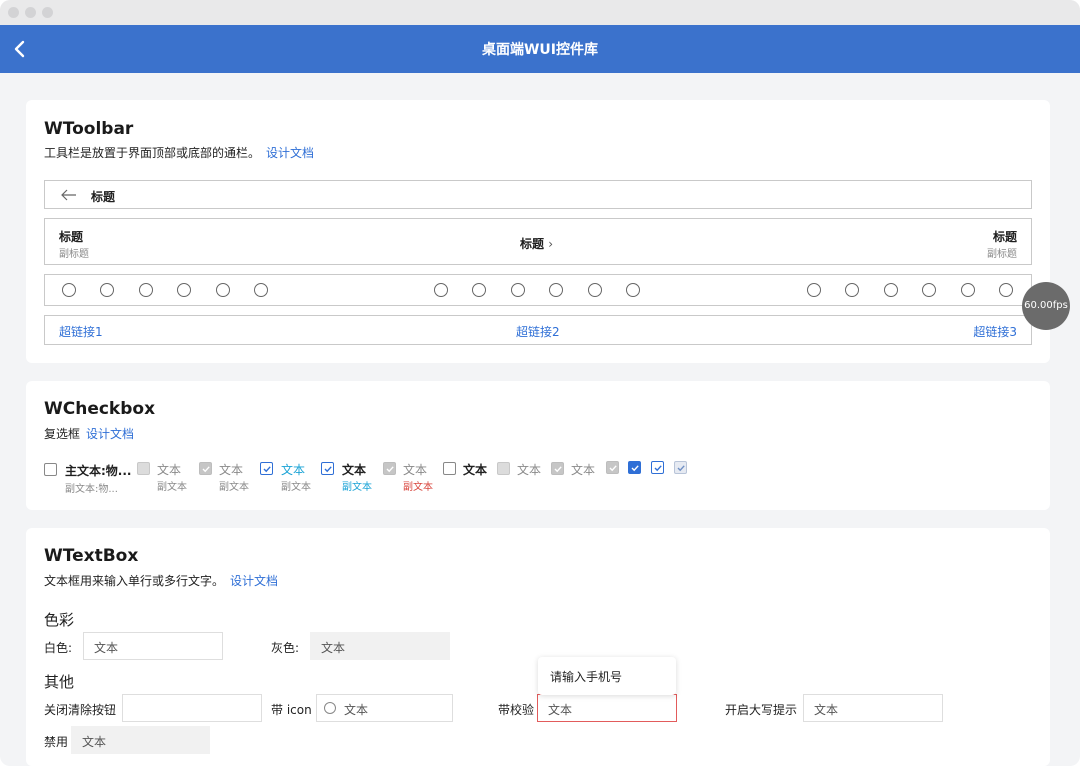 The image size is (1080, 766). Describe the element at coordinates (680, 467) in the screenshot. I see `checkbox-checked-disabled` at that location.